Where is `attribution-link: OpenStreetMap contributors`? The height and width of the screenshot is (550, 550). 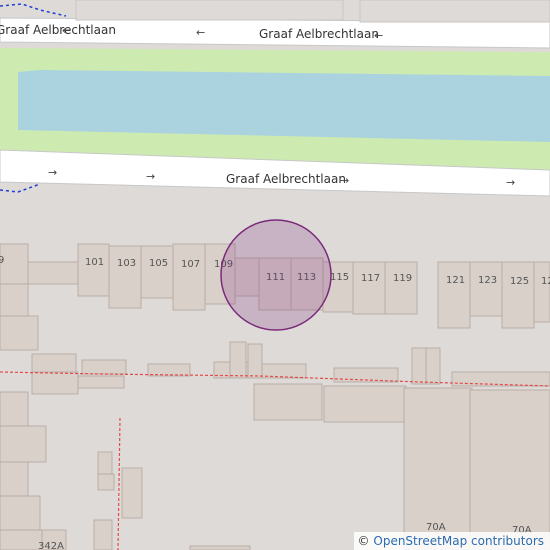 attribution-link: OpenStreetMap contributors is located at coordinates (458, 541).